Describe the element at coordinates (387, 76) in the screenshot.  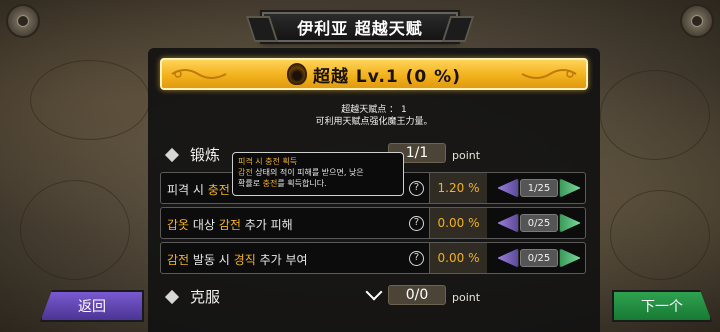
I see `level-title: 超越 Lv.1 (0 %)` at that location.